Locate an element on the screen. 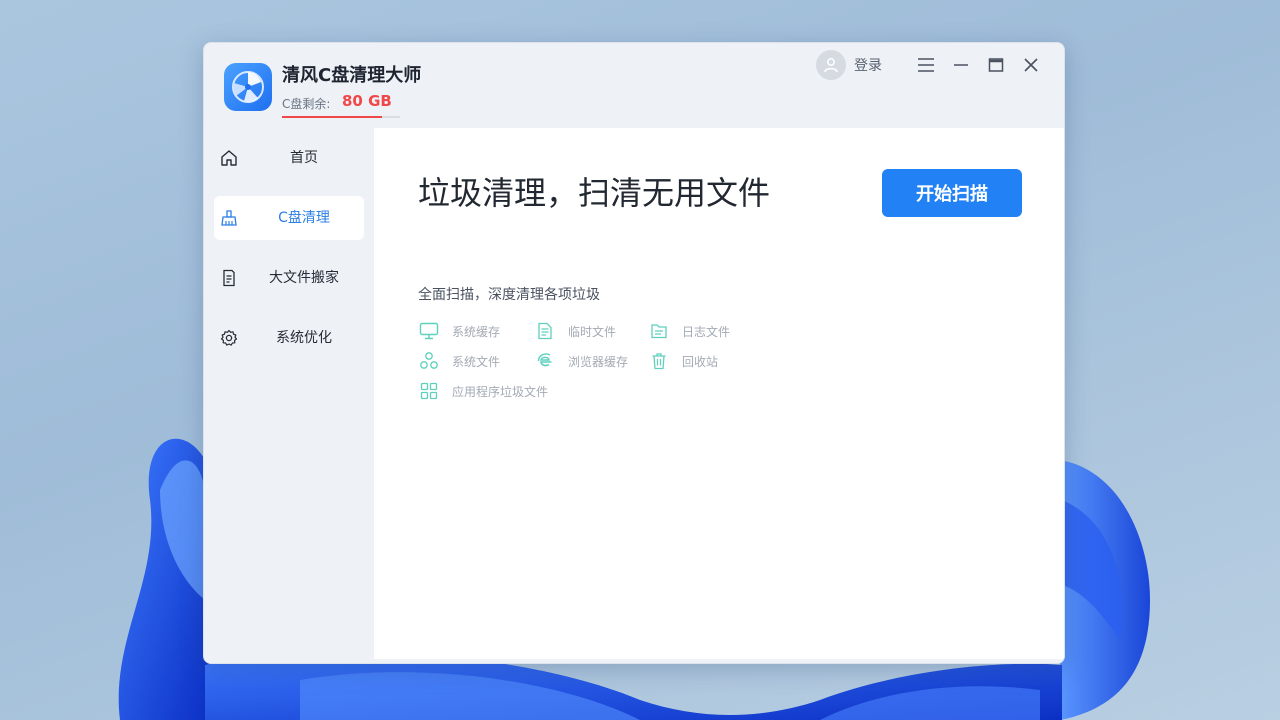 The height and width of the screenshot is (720, 1280). login-button: 登录 is located at coordinates (868, 65).